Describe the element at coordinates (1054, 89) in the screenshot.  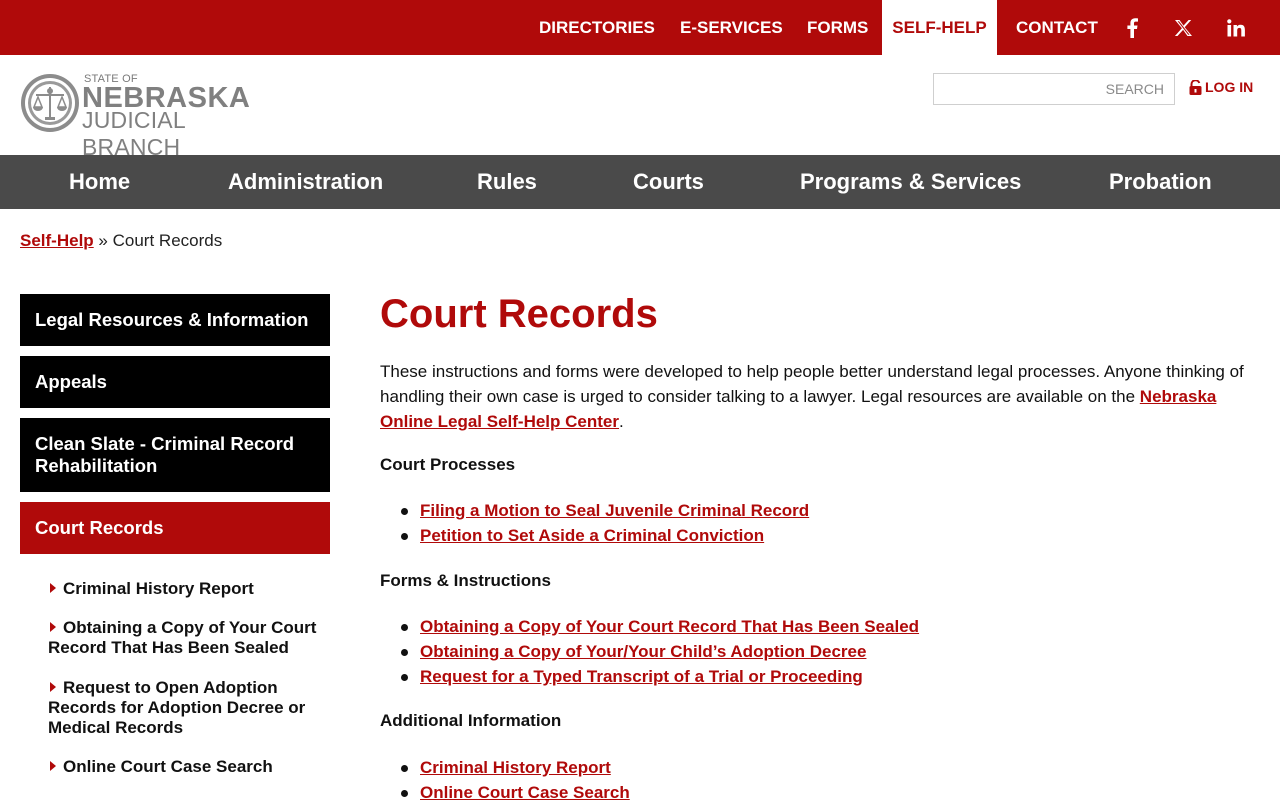
I see `search-input` at that location.